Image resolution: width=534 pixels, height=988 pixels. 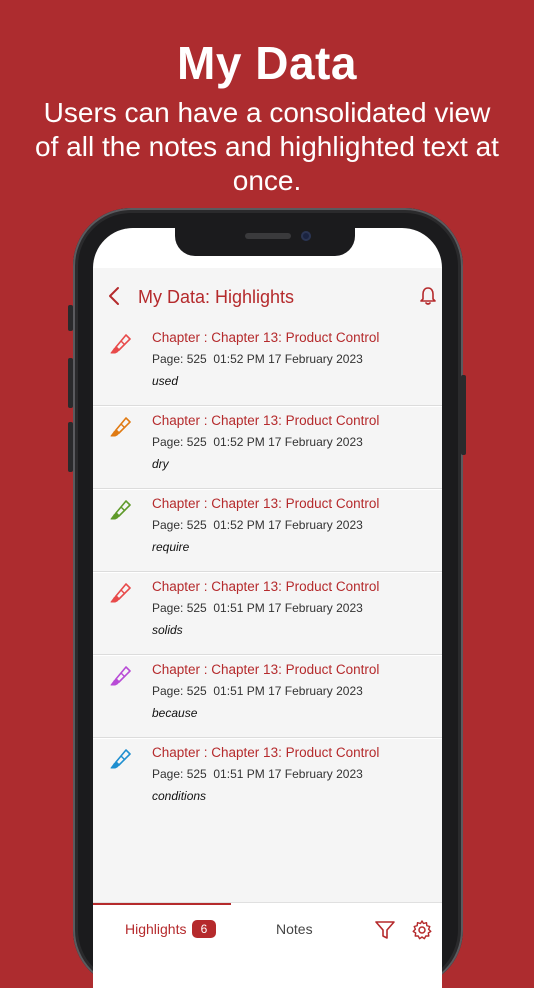 What do you see at coordinates (160, 464) in the screenshot?
I see `highlight-text: dry` at bounding box center [160, 464].